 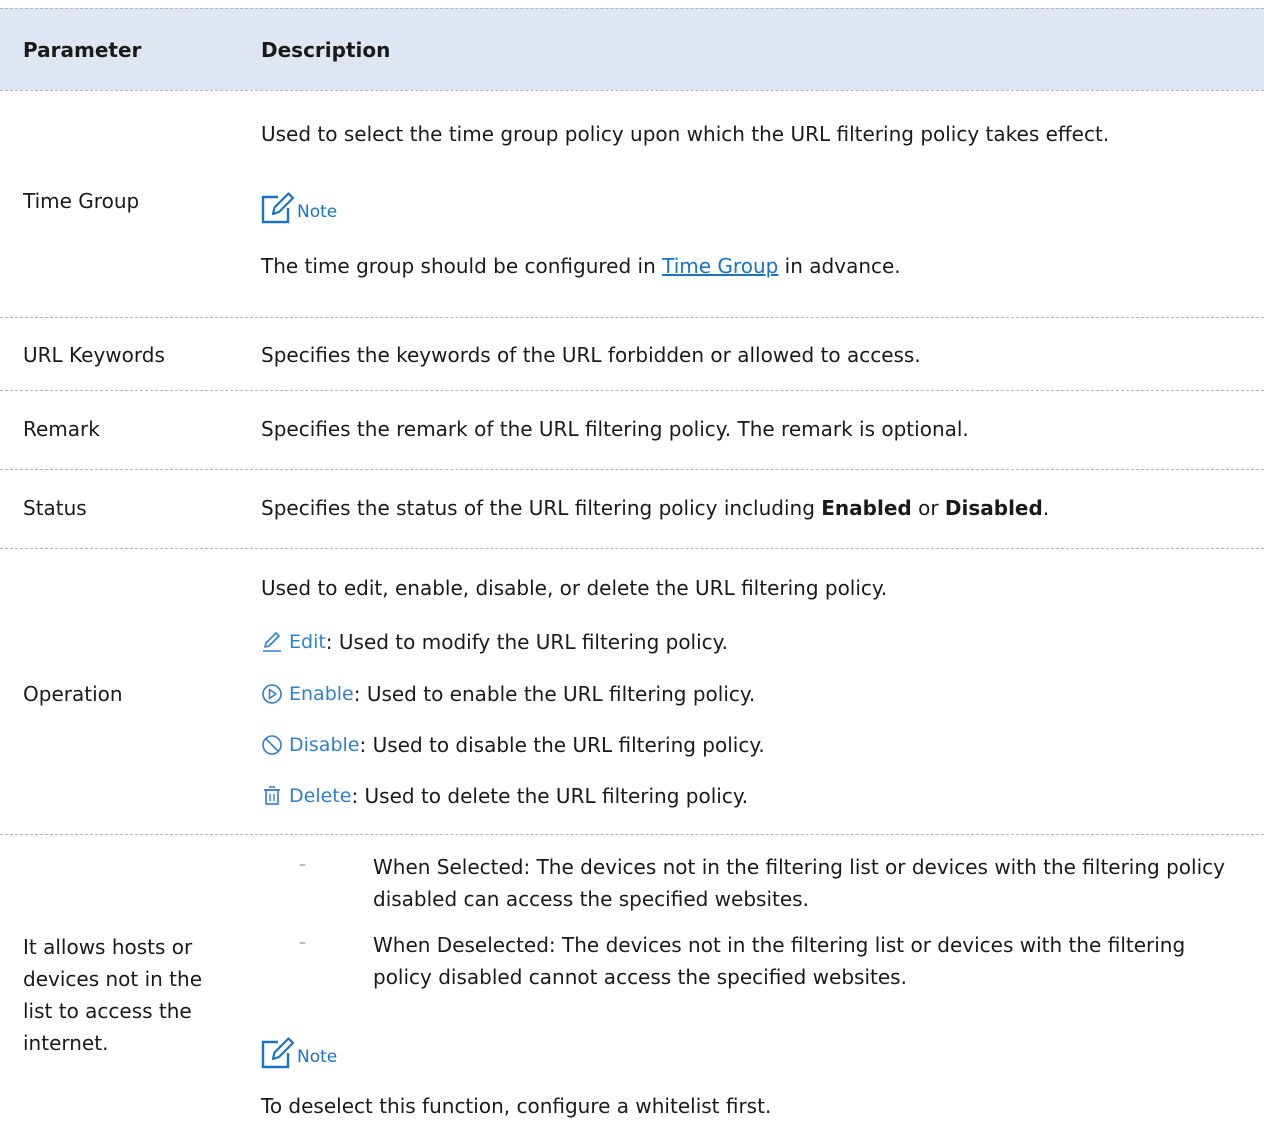 I want to click on param-operation: Operation, so click(x=73, y=694).